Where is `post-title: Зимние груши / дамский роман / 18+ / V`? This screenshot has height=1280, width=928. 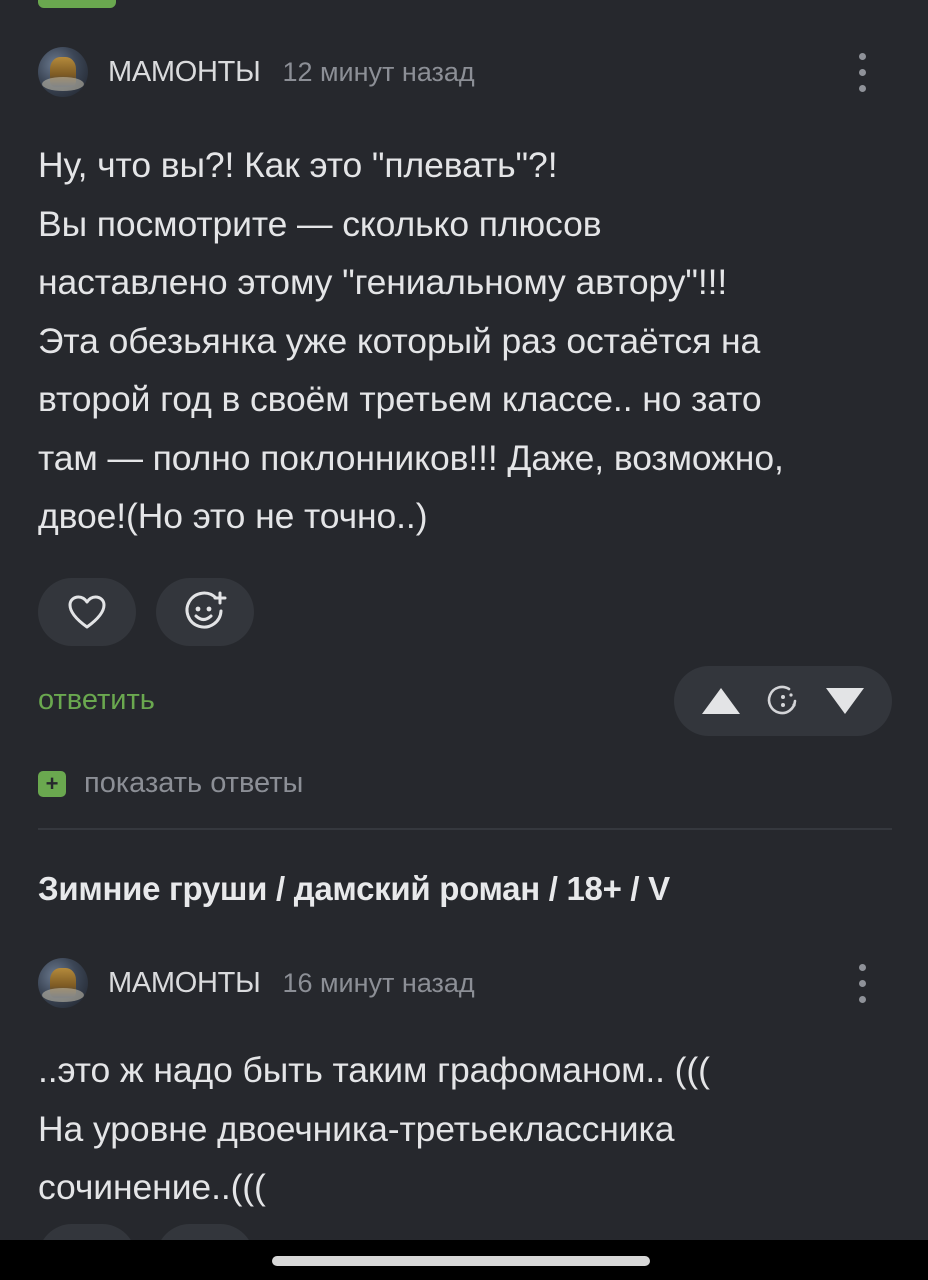 post-title: Зимние груши / дамский роман / 18+ / V is located at coordinates (354, 889).